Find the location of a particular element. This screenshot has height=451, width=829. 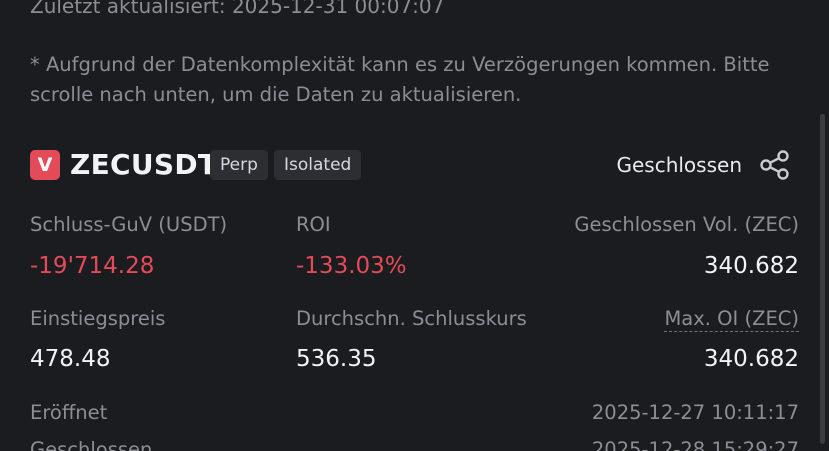

avg-close-price-value: 536.35 is located at coordinates (336, 359).